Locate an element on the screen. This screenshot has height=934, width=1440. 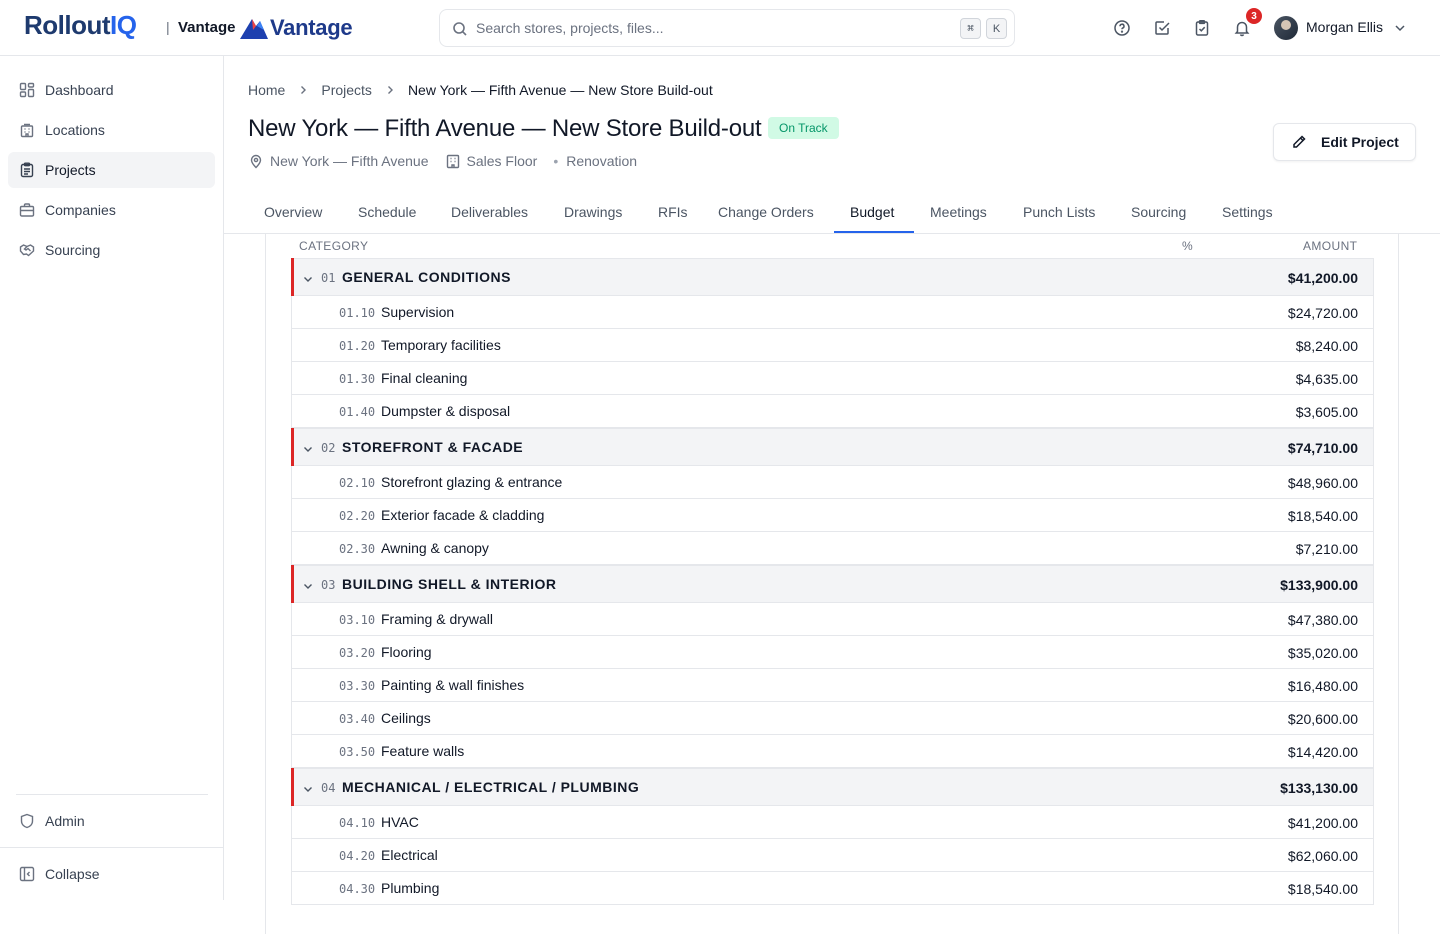
budget-group-row: 01 GENERAL CONDITIONS $41,200.00 is located at coordinates (832, 277).